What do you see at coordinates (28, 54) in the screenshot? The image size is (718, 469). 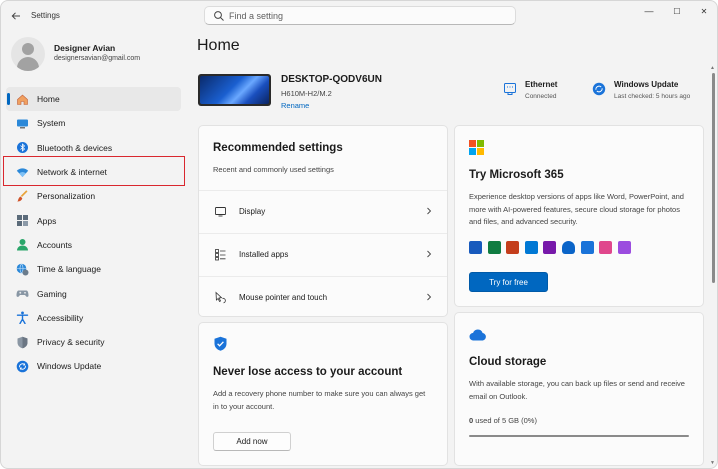 I see `avatar` at bounding box center [28, 54].